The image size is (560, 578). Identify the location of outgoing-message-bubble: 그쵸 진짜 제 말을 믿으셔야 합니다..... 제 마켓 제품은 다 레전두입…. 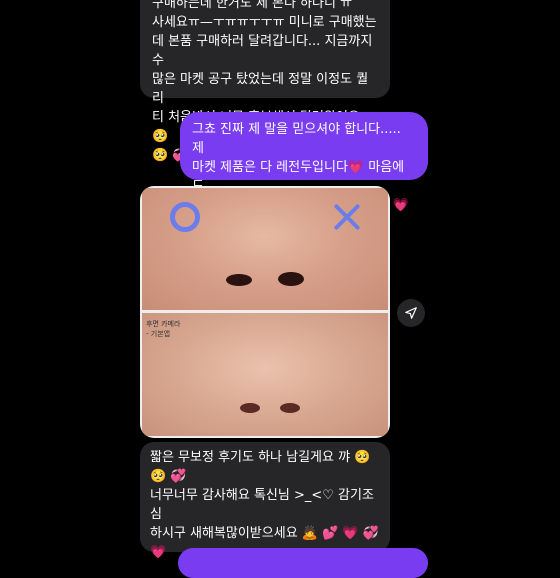
(304, 162).